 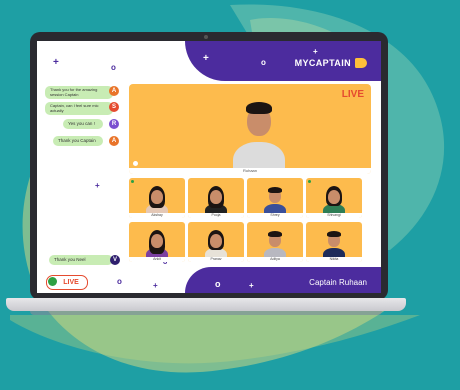 What do you see at coordinates (259, 135) in the screenshot?
I see `presenter-avatar` at bounding box center [259, 135].